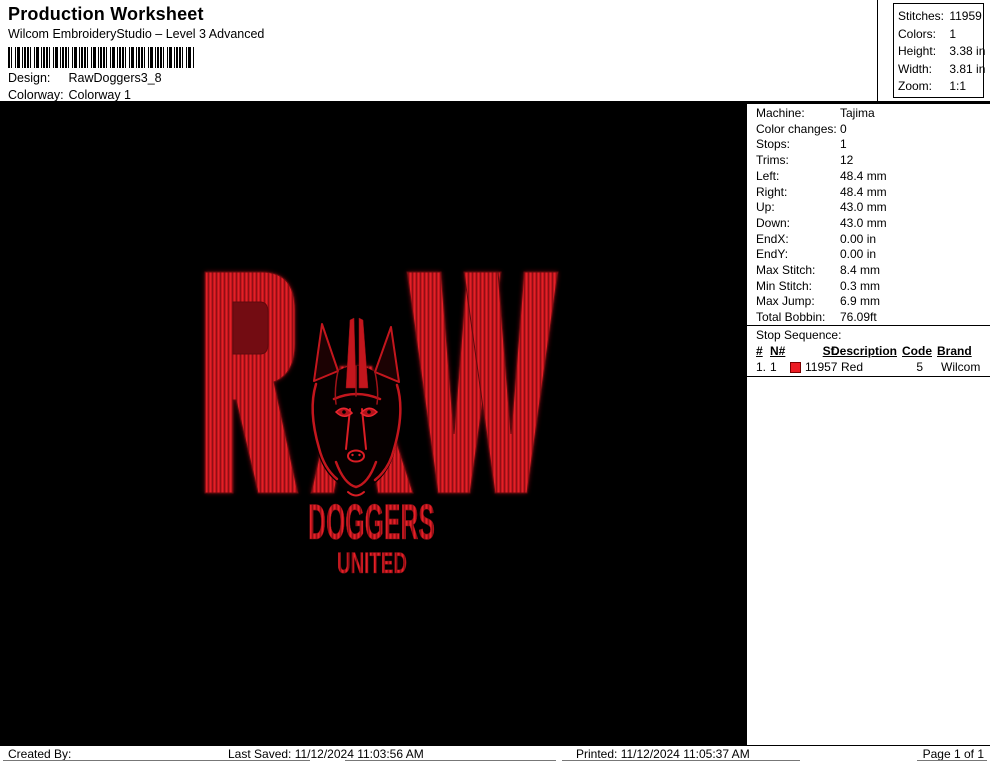 Image resolution: width=990 pixels, height=762 pixels. What do you see at coordinates (953, 754) in the screenshot?
I see `page-indicator: Page 1 of 1` at bounding box center [953, 754].